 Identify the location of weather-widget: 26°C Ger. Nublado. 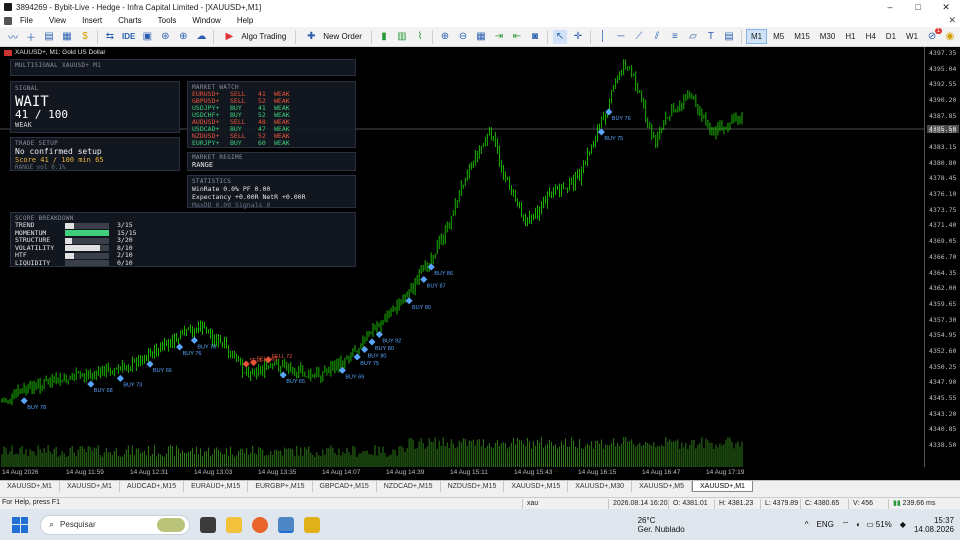
(661, 525).